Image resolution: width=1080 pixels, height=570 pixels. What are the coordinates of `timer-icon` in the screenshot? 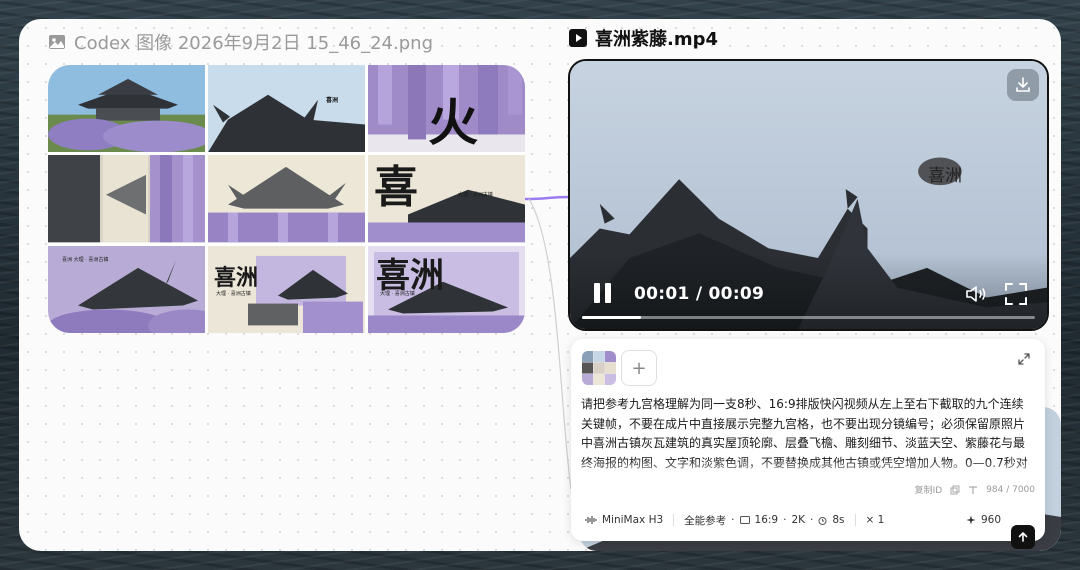 It's located at (822, 520).